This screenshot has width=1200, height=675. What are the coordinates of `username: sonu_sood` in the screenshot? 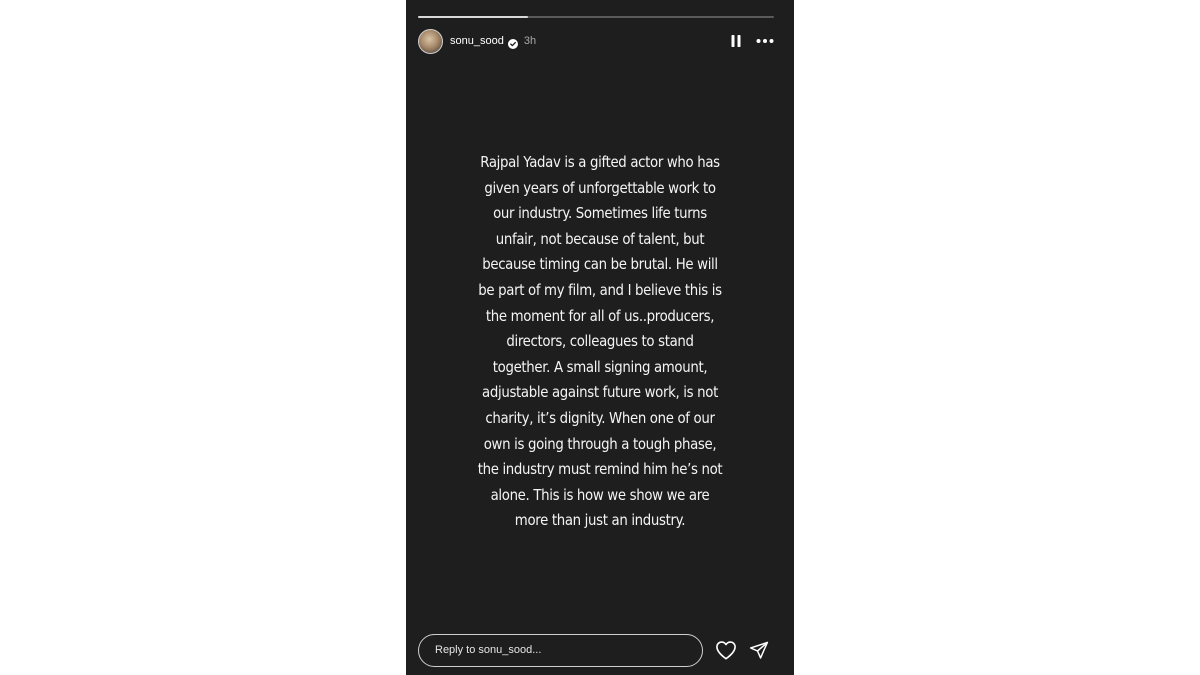 It's located at (477, 41).